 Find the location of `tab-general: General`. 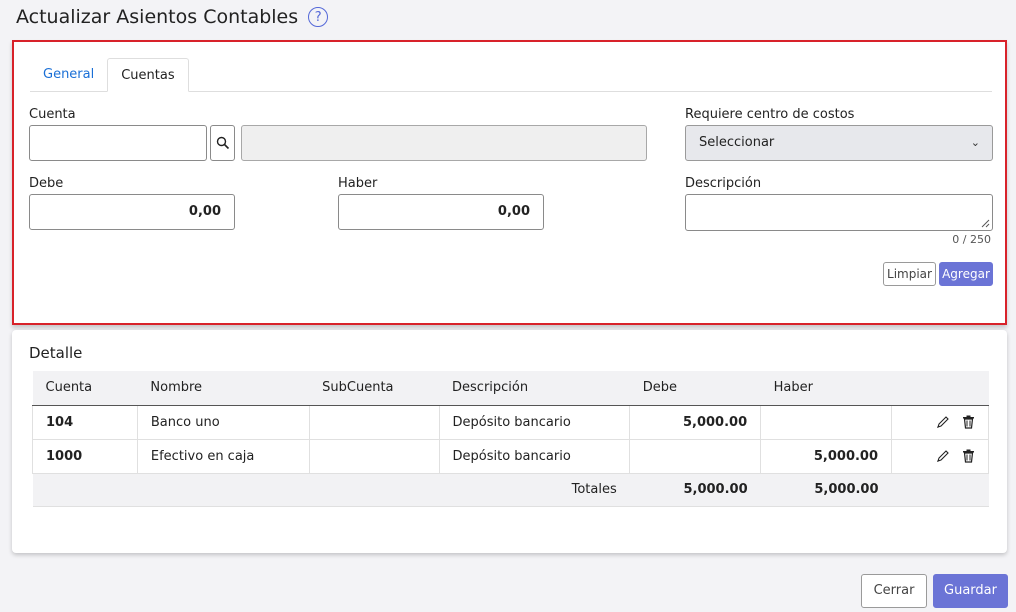

tab-general: General is located at coordinates (68, 75).